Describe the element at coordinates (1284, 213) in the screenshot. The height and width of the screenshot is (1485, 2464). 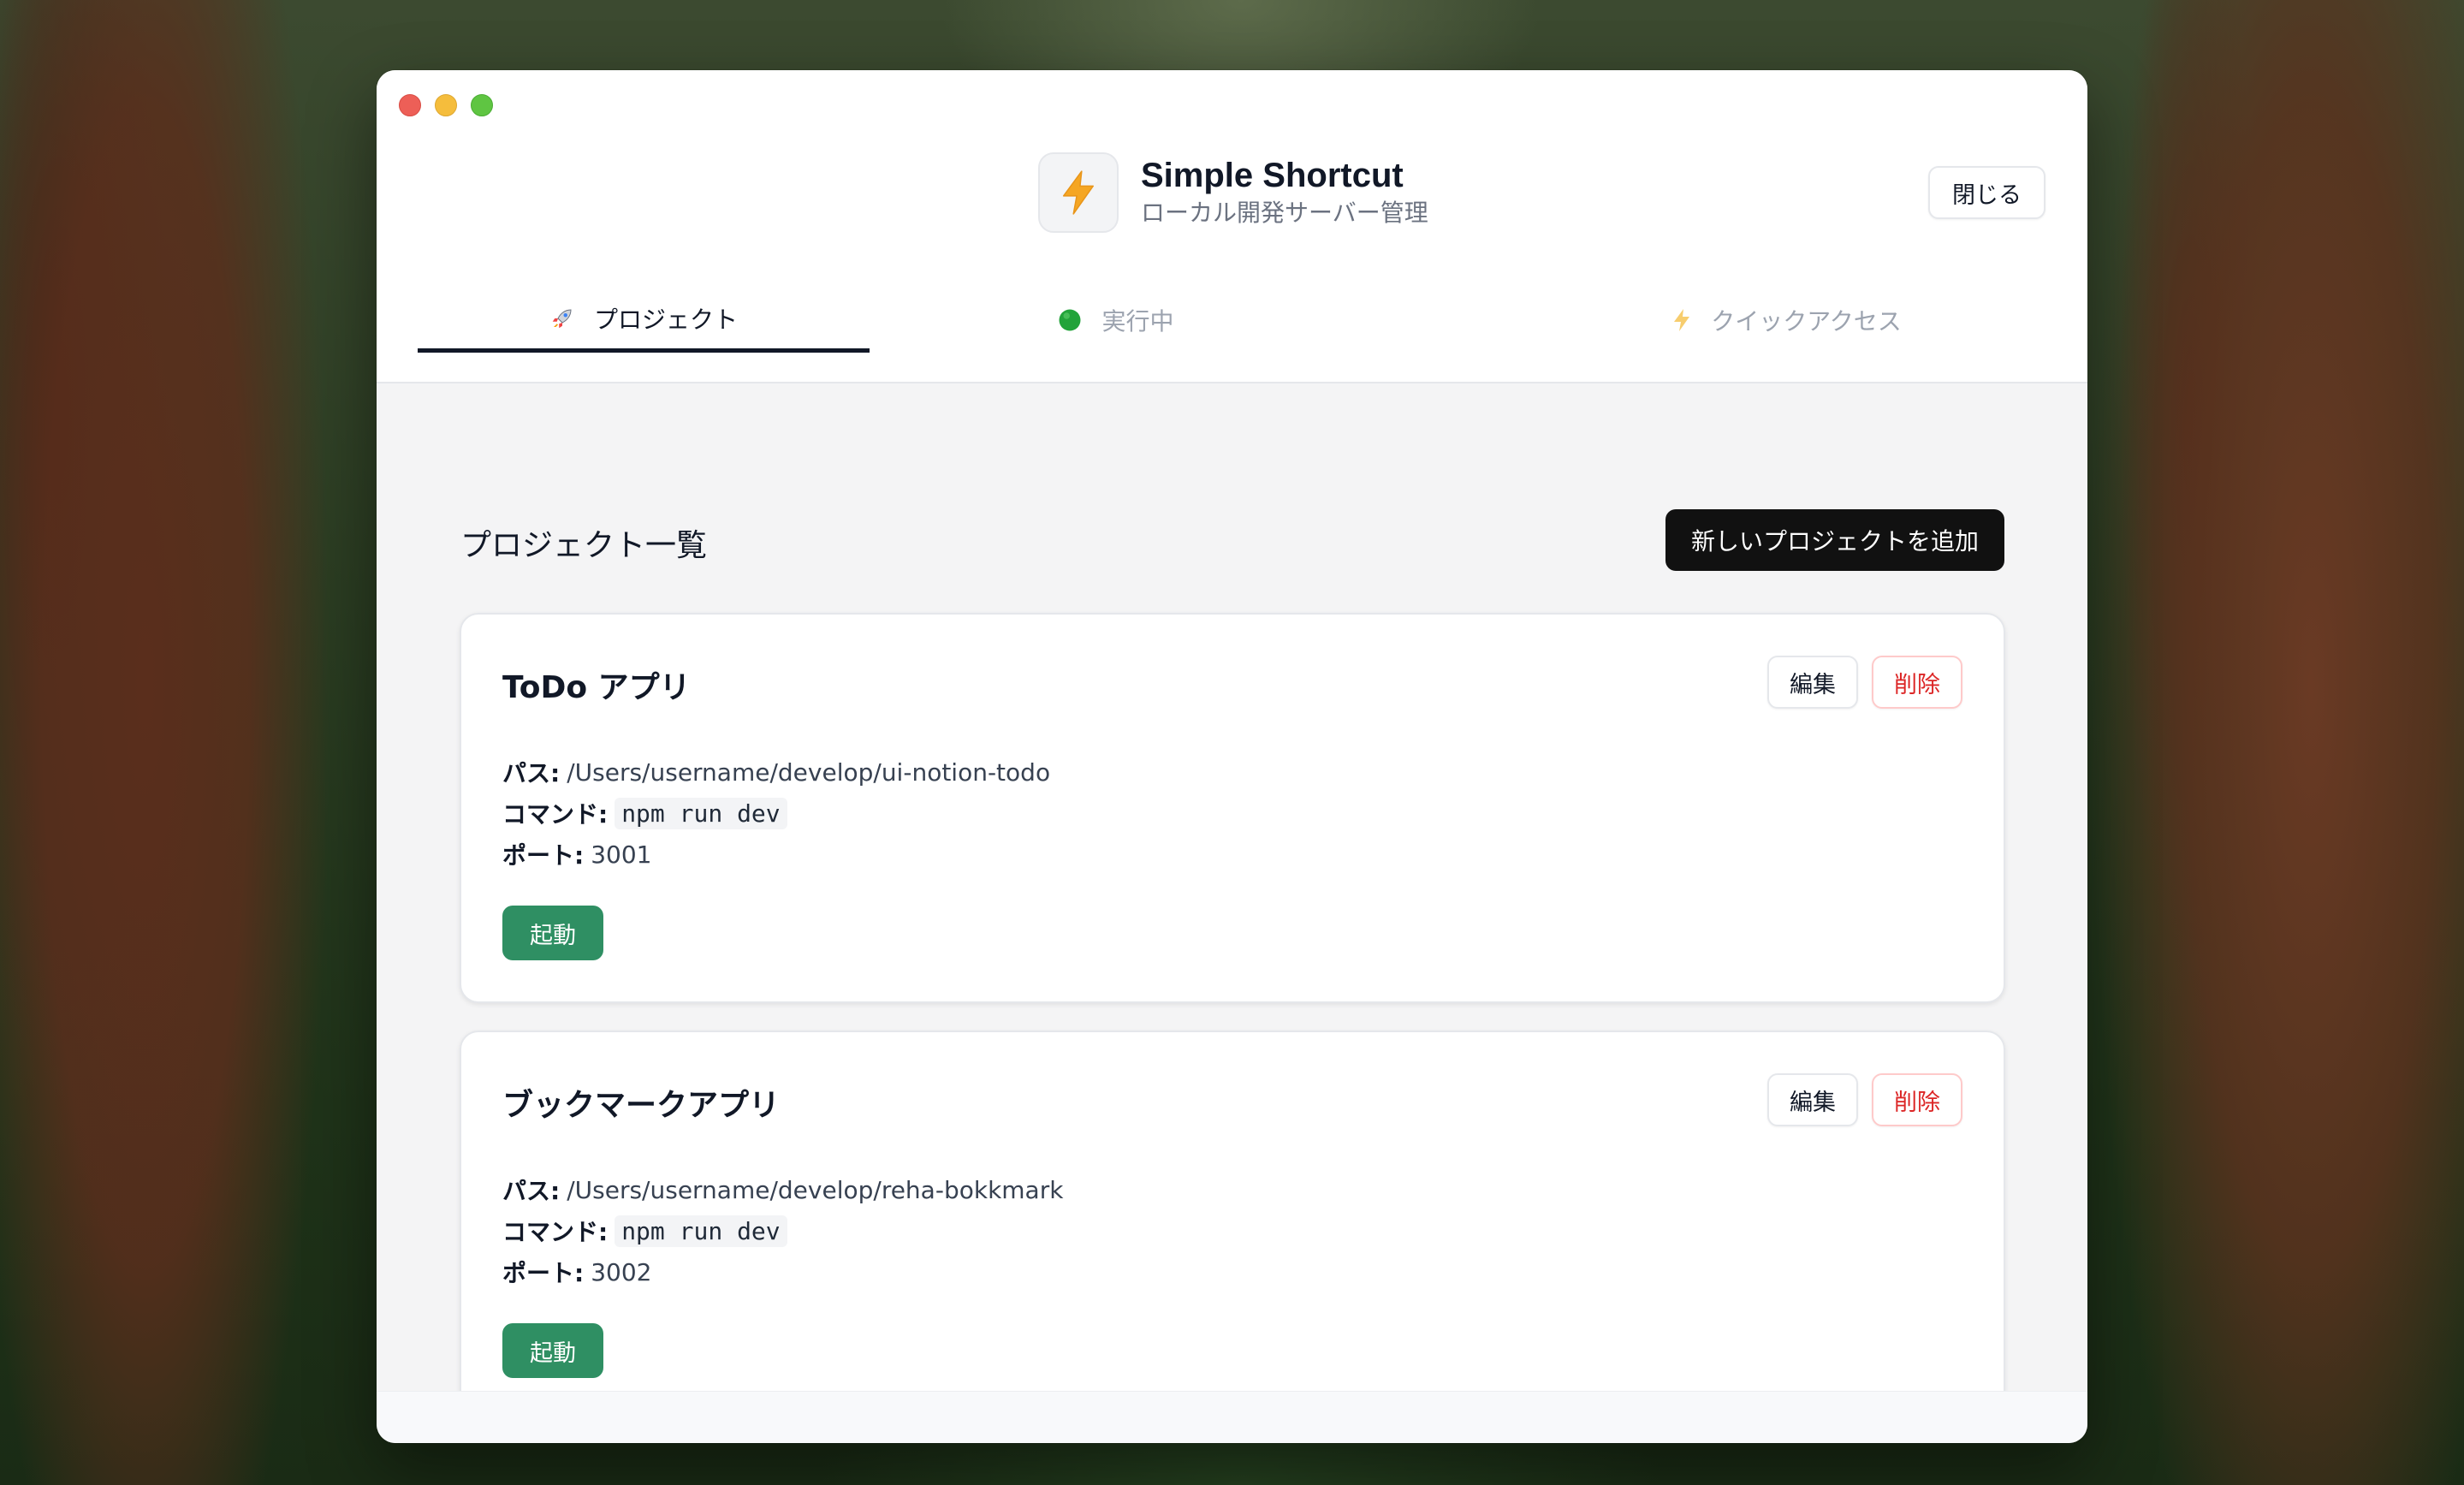
I see `app-subtitle: ローカル開発サーバー管理` at that location.